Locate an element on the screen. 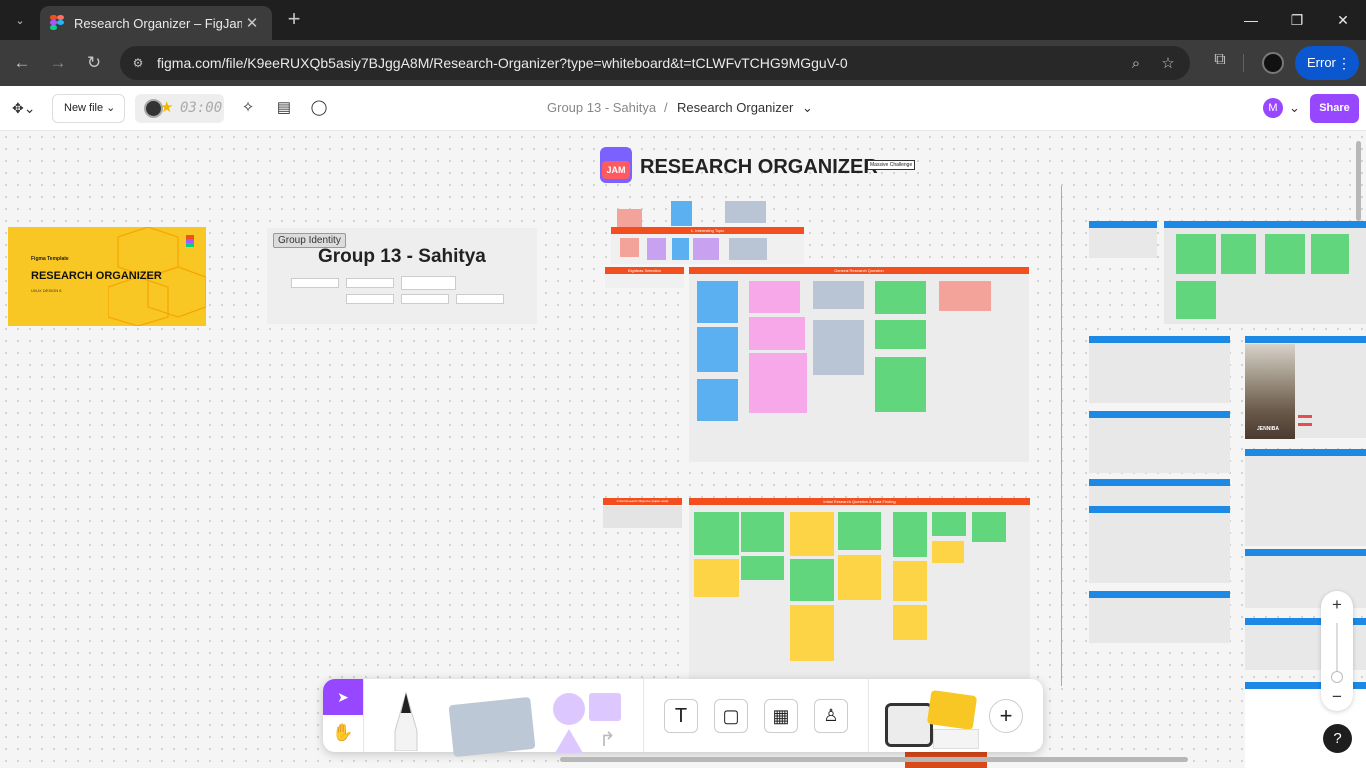 The image size is (1366, 768). close-window-icon: ✕ is located at coordinates (1343, 20).